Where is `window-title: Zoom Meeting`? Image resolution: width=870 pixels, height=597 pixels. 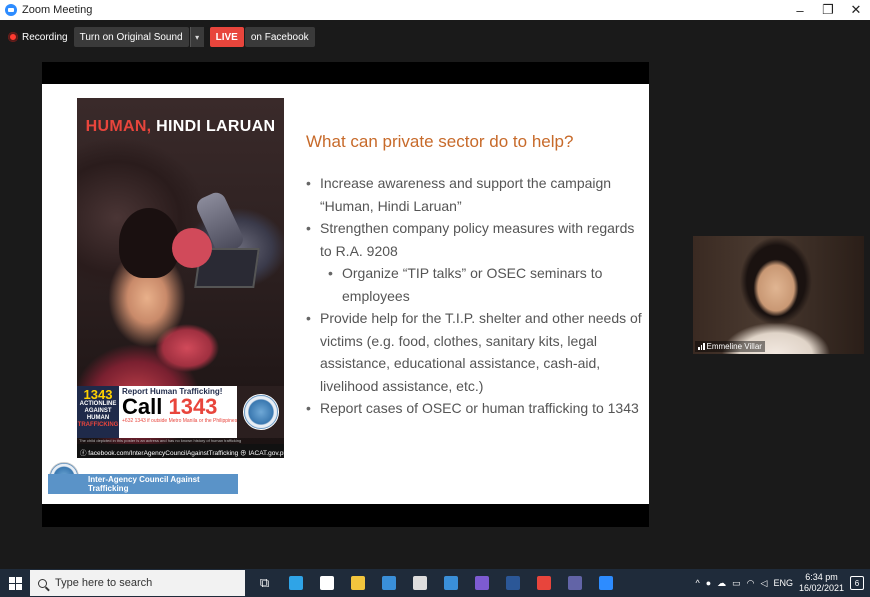 window-title: Zoom Meeting is located at coordinates (57, 10).